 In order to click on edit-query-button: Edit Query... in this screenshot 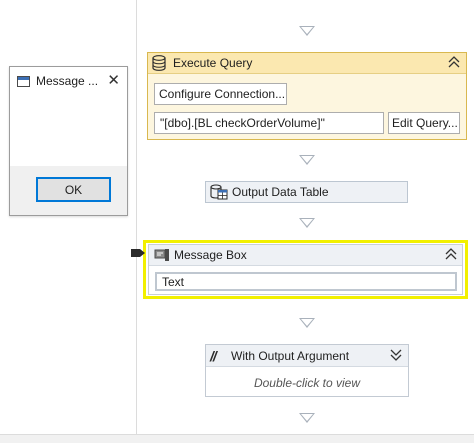, I will do `click(424, 123)`.